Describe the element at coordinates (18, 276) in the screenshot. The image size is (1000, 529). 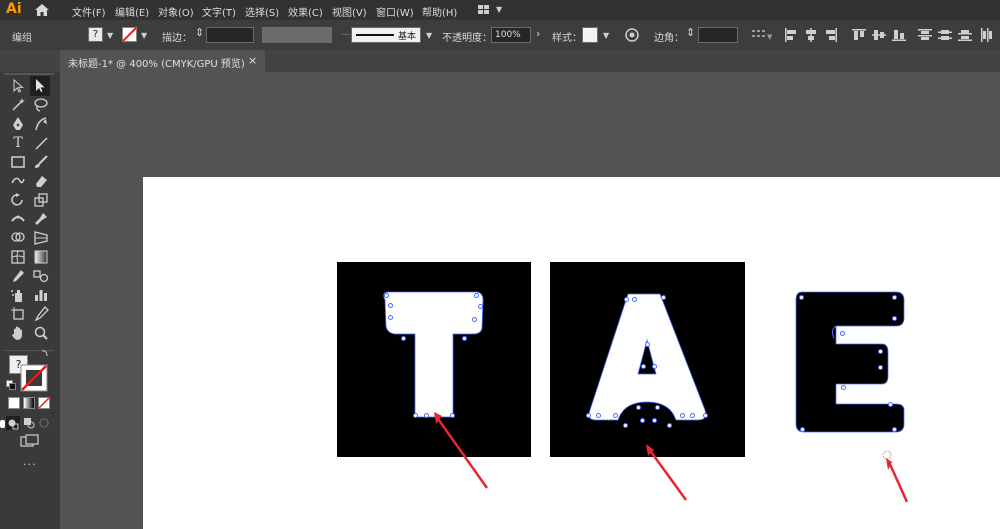
I see `eyedropper-tool-icon` at that location.